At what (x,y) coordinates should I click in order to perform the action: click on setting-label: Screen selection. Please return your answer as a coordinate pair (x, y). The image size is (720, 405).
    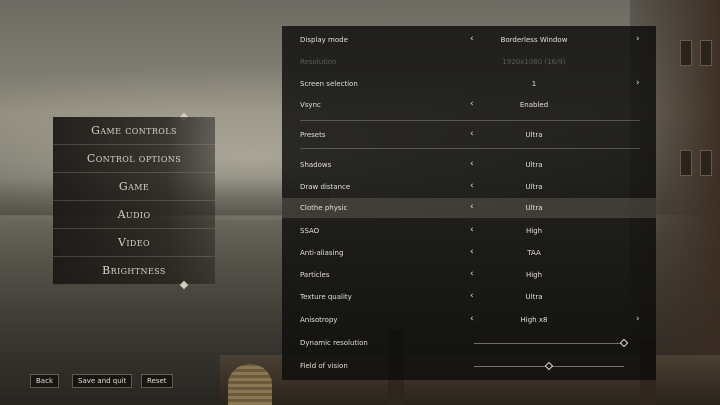
    Looking at the image, I should click on (329, 84).